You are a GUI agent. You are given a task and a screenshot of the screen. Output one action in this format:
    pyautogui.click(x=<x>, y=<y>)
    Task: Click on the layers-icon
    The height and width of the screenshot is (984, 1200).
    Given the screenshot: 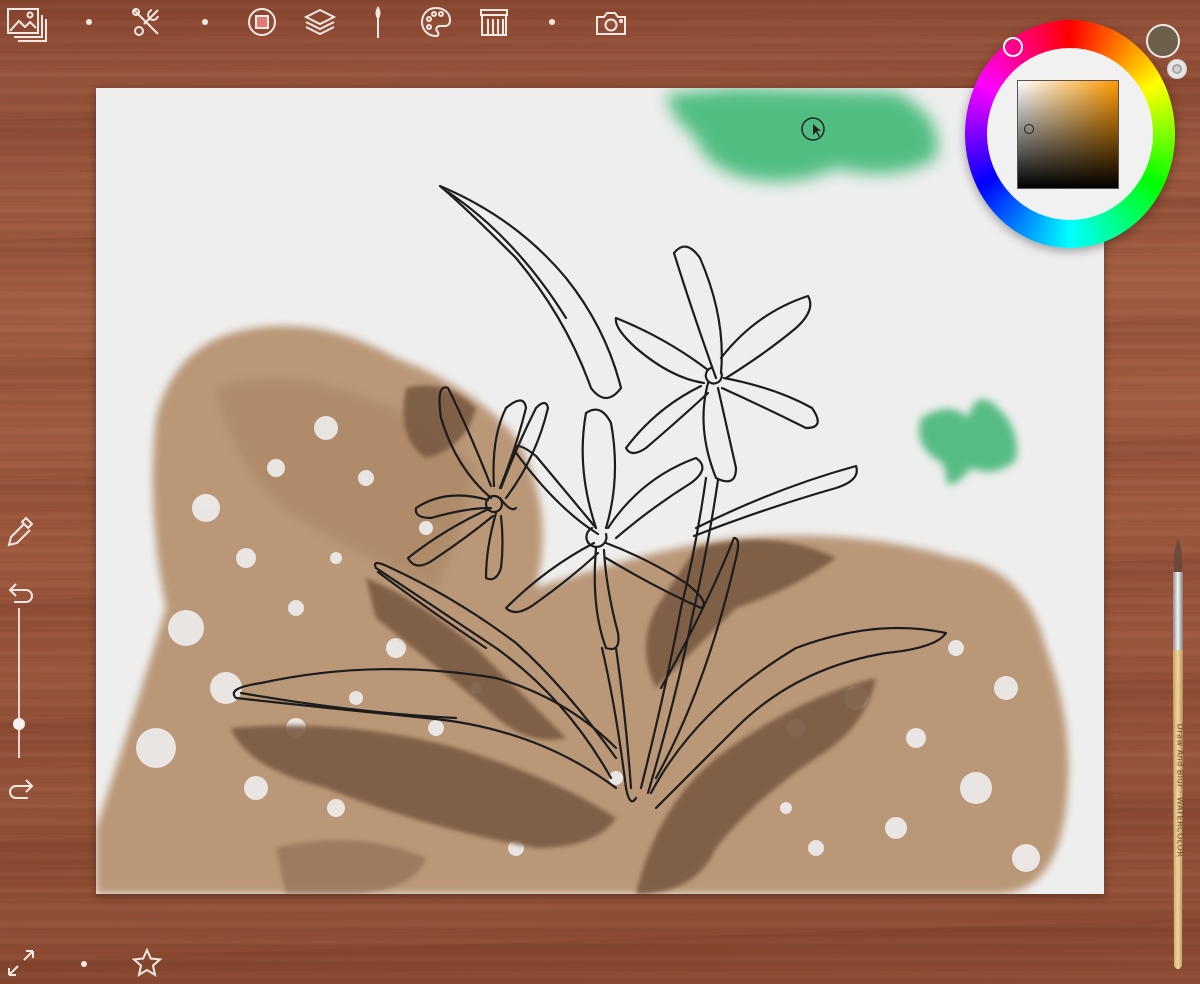 What is the action you would take?
    pyautogui.click(x=320, y=22)
    